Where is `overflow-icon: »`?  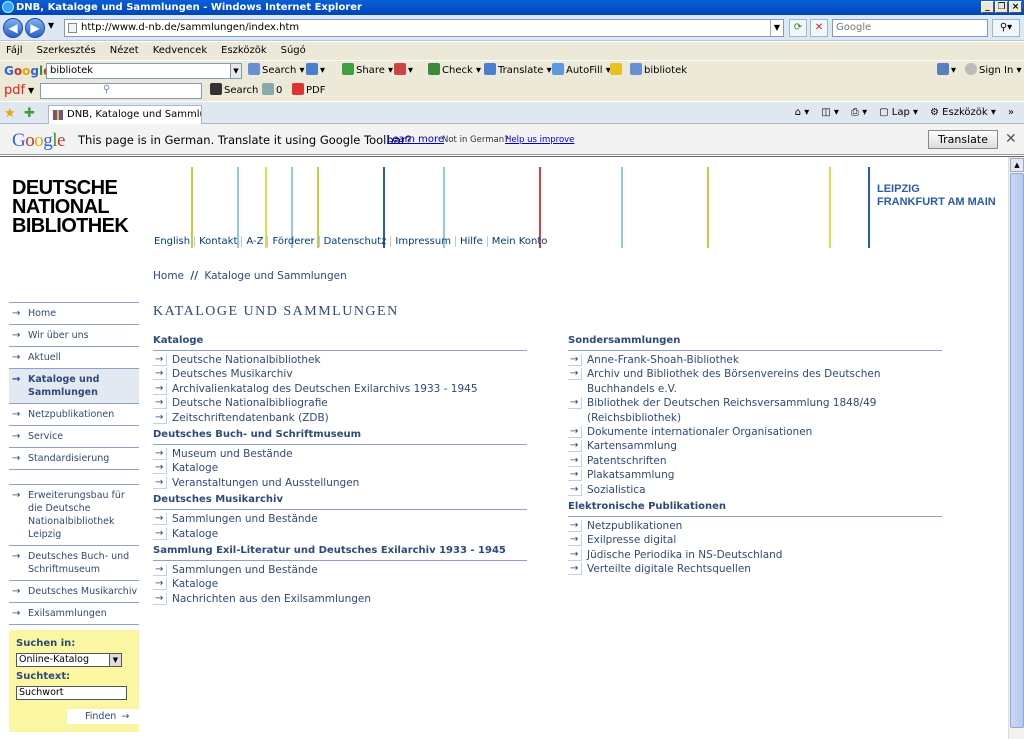 overflow-icon: » is located at coordinates (1011, 113).